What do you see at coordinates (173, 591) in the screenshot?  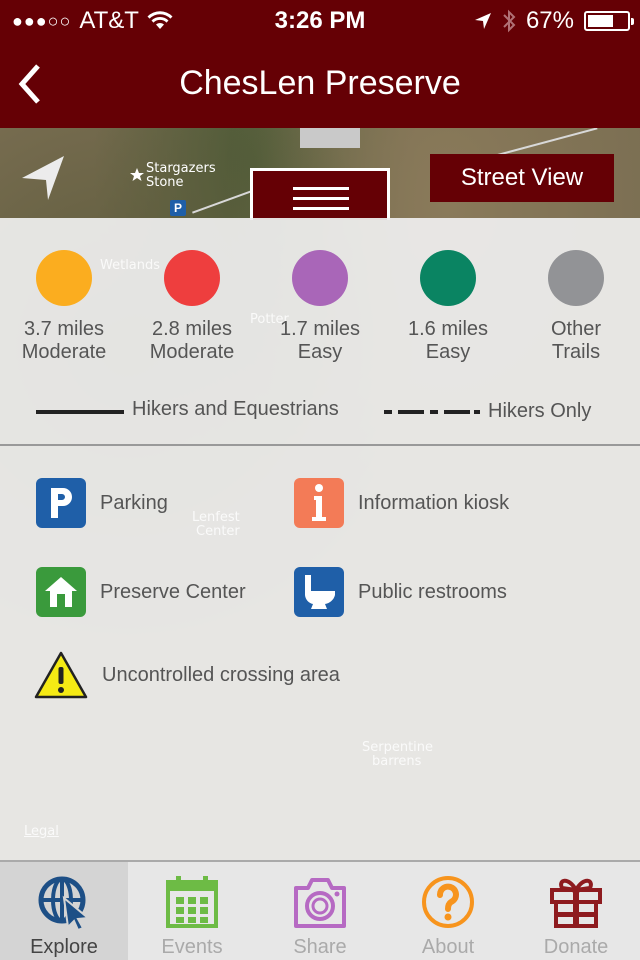 I see `amenity-label: Preserve Center` at bounding box center [173, 591].